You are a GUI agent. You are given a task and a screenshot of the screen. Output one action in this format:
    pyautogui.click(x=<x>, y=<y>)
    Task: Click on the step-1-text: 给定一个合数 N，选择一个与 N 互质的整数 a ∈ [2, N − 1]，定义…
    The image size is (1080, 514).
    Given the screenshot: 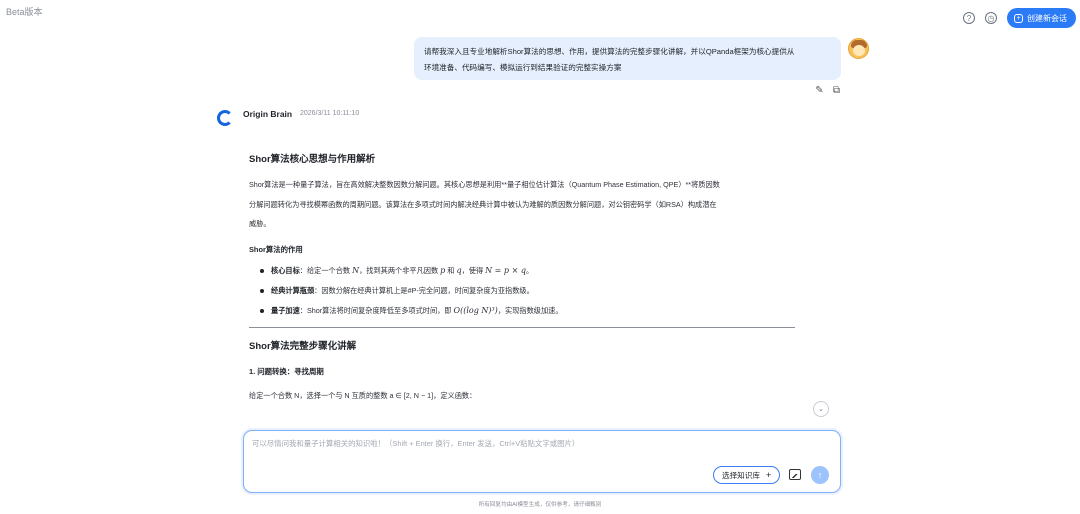 What is the action you would take?
    pyautogui.click(x=363, y=395)
    